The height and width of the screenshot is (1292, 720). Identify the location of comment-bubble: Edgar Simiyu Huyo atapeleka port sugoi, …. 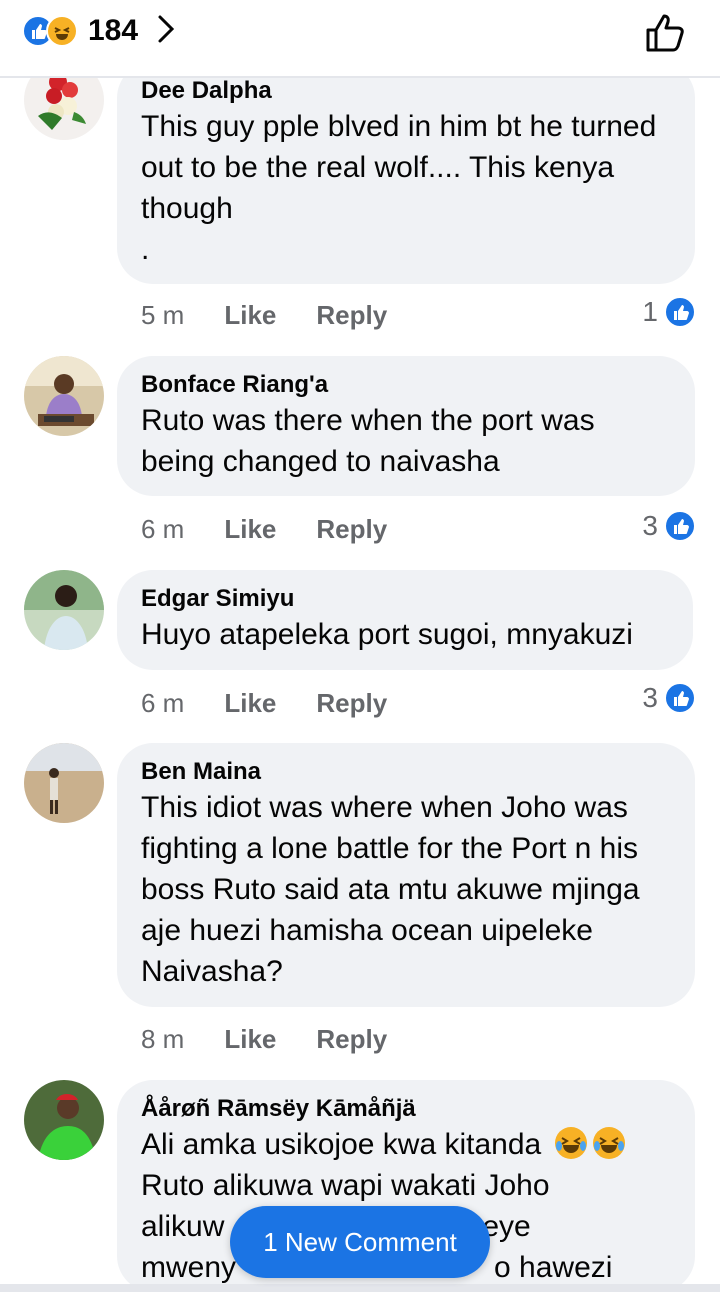
(405, 620).